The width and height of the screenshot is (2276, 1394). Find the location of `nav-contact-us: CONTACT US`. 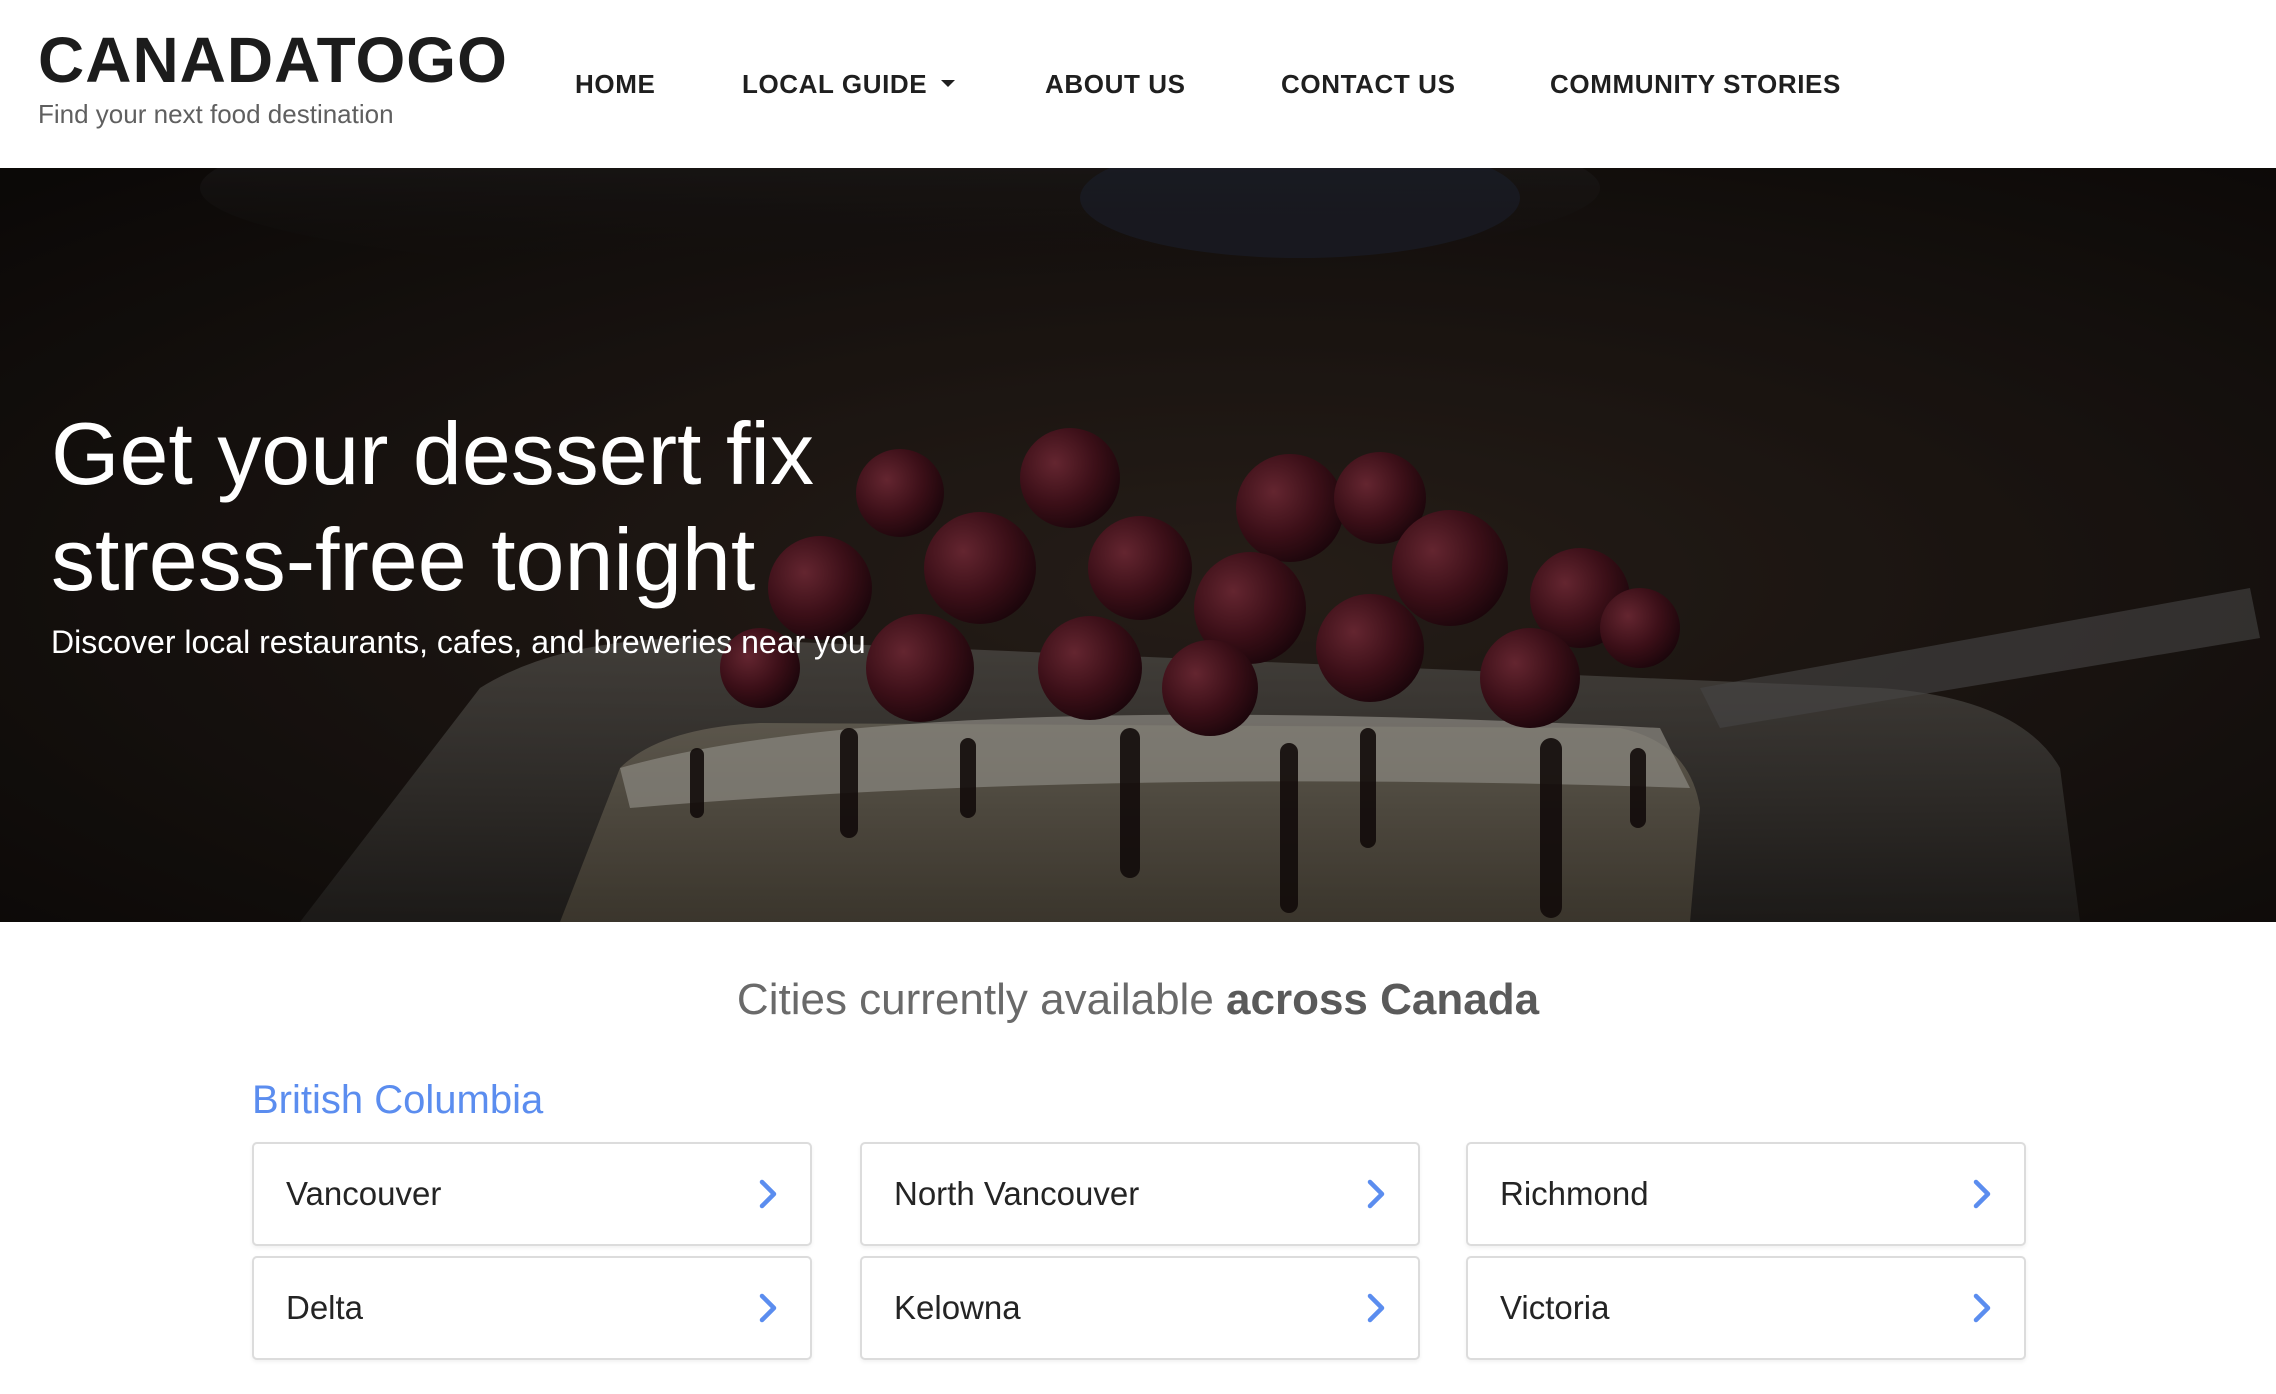

nav-contact-us: CONTACT US is located at coordinates (1368, 84).